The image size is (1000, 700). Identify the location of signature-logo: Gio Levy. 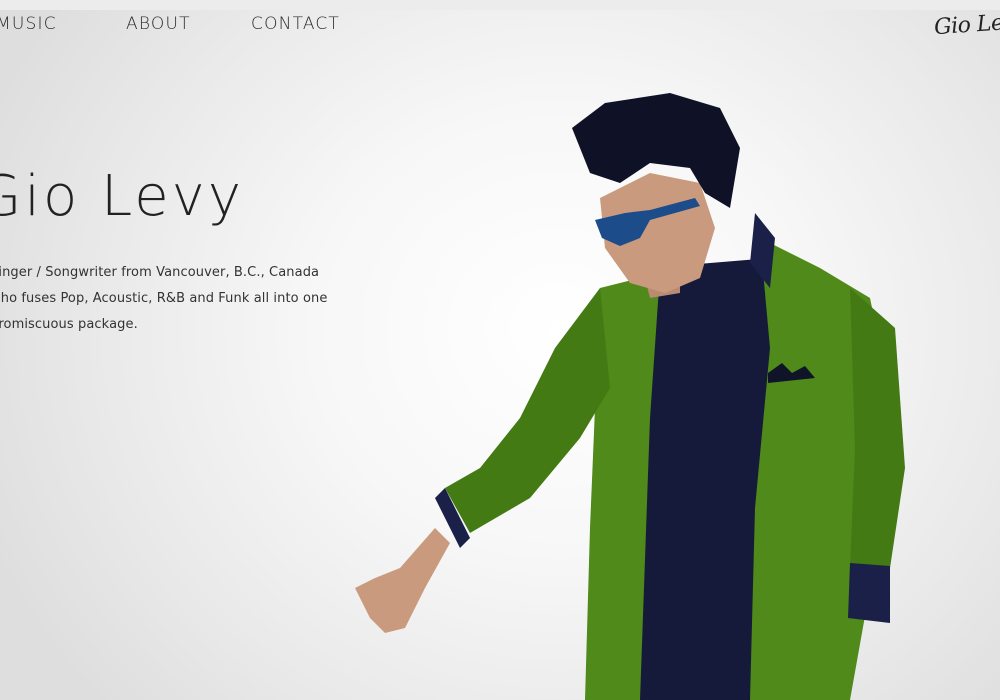
(966, 24).